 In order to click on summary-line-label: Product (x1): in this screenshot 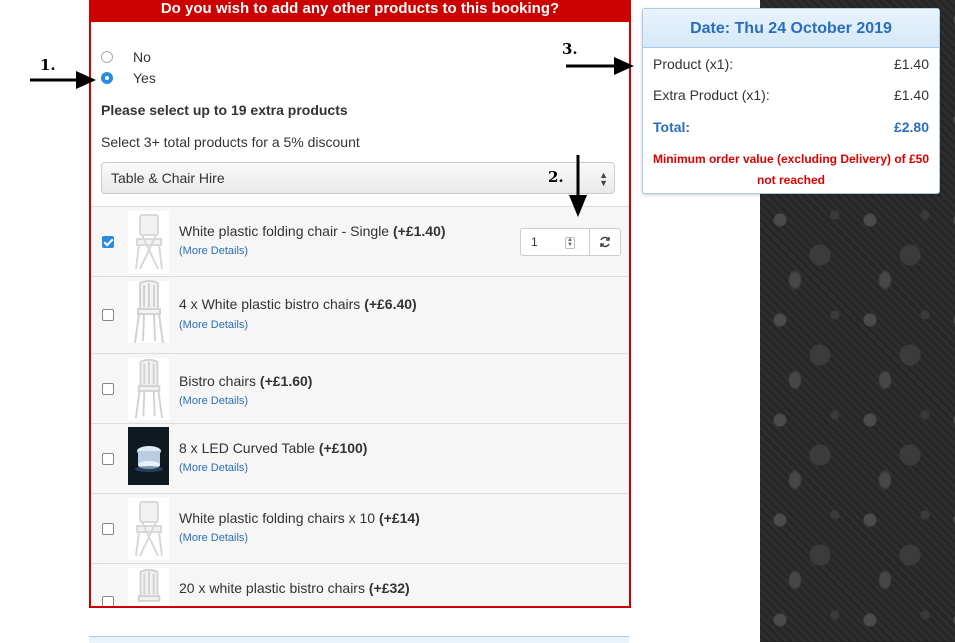, I will do `click(693, 64)`.